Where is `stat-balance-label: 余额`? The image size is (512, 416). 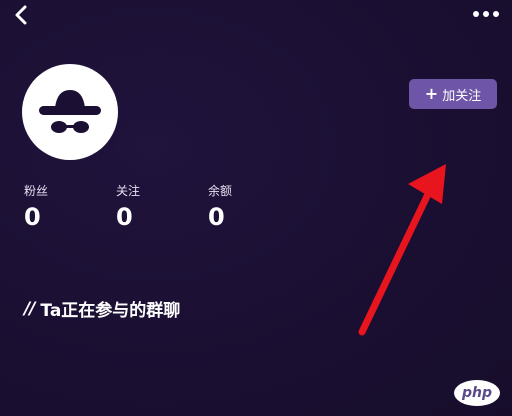
stat-balance-label: 余额 is located at coordinates (220, 191).